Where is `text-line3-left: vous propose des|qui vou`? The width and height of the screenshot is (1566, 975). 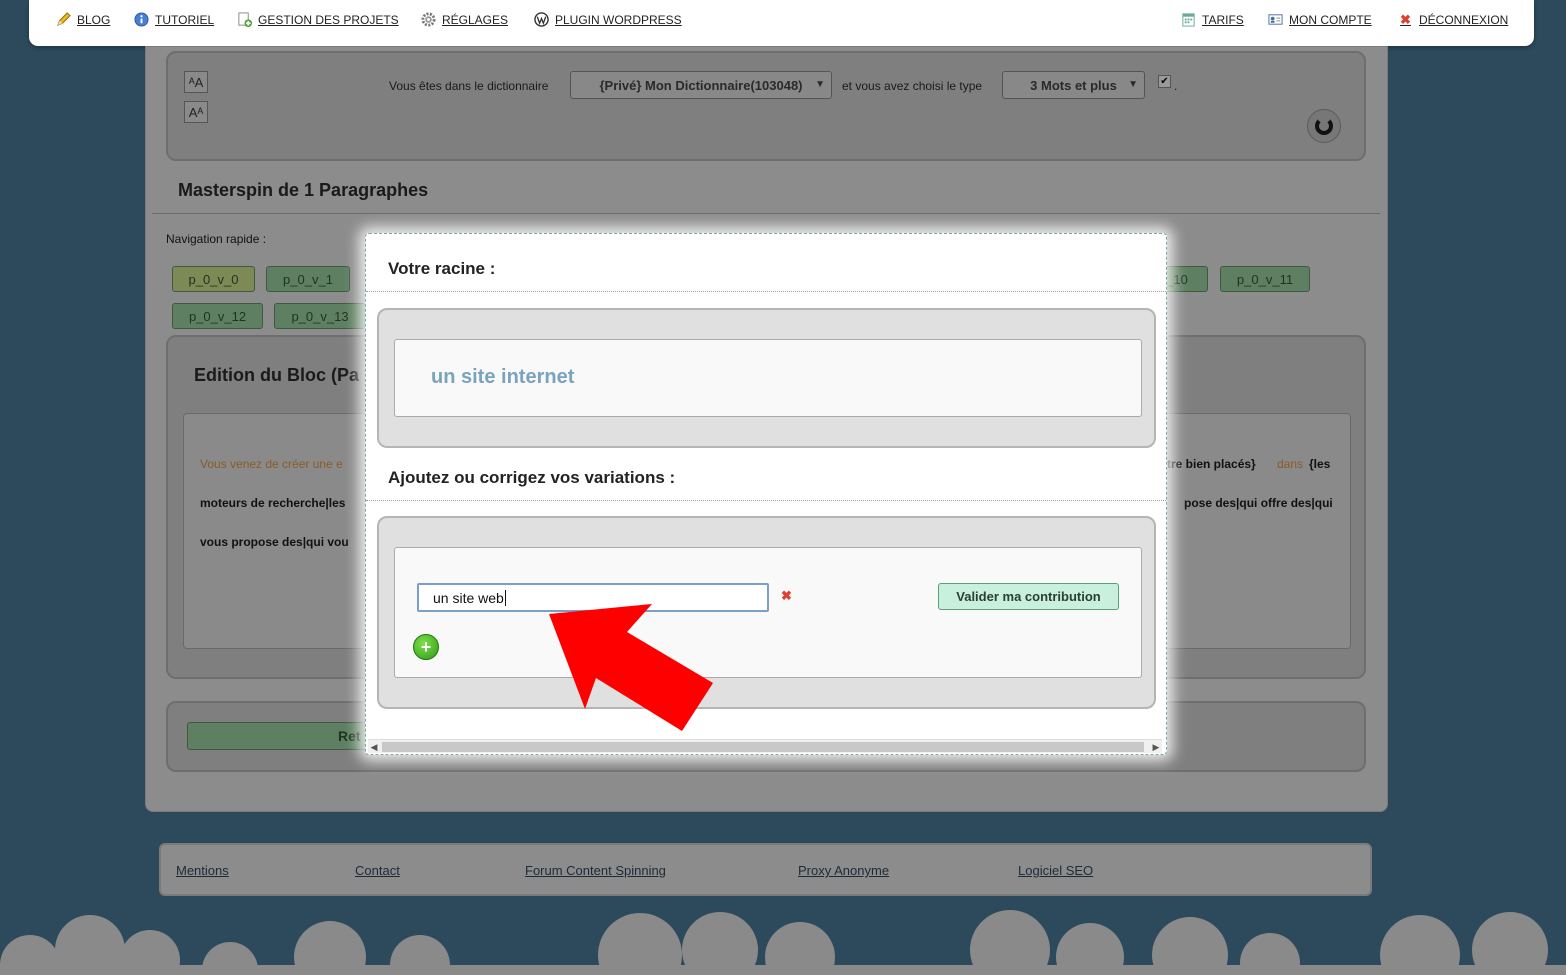 text-line3-left: vous propose des|qui vou is located at coordinates (274, 542).